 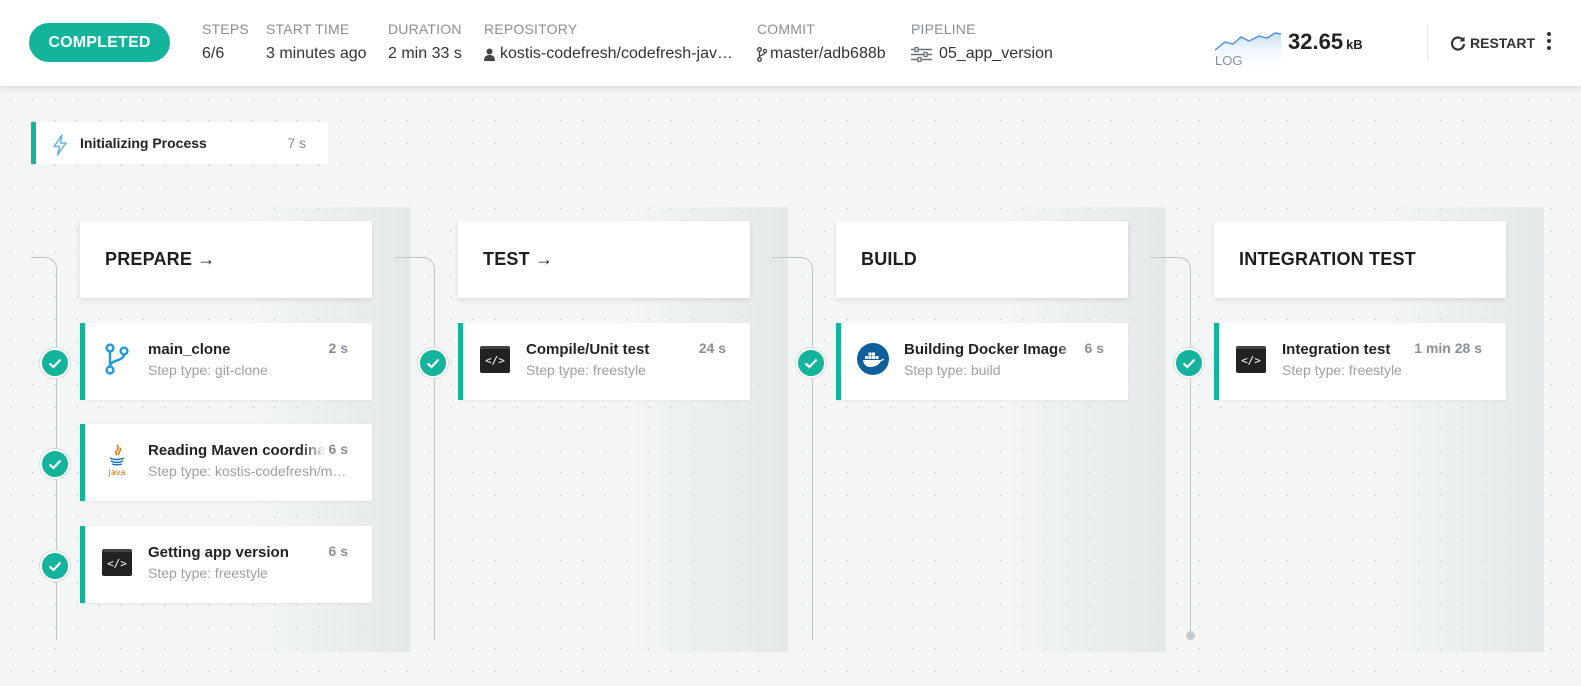 I want to click on log-size-value: 32.65, so click(x=1316, y=41).